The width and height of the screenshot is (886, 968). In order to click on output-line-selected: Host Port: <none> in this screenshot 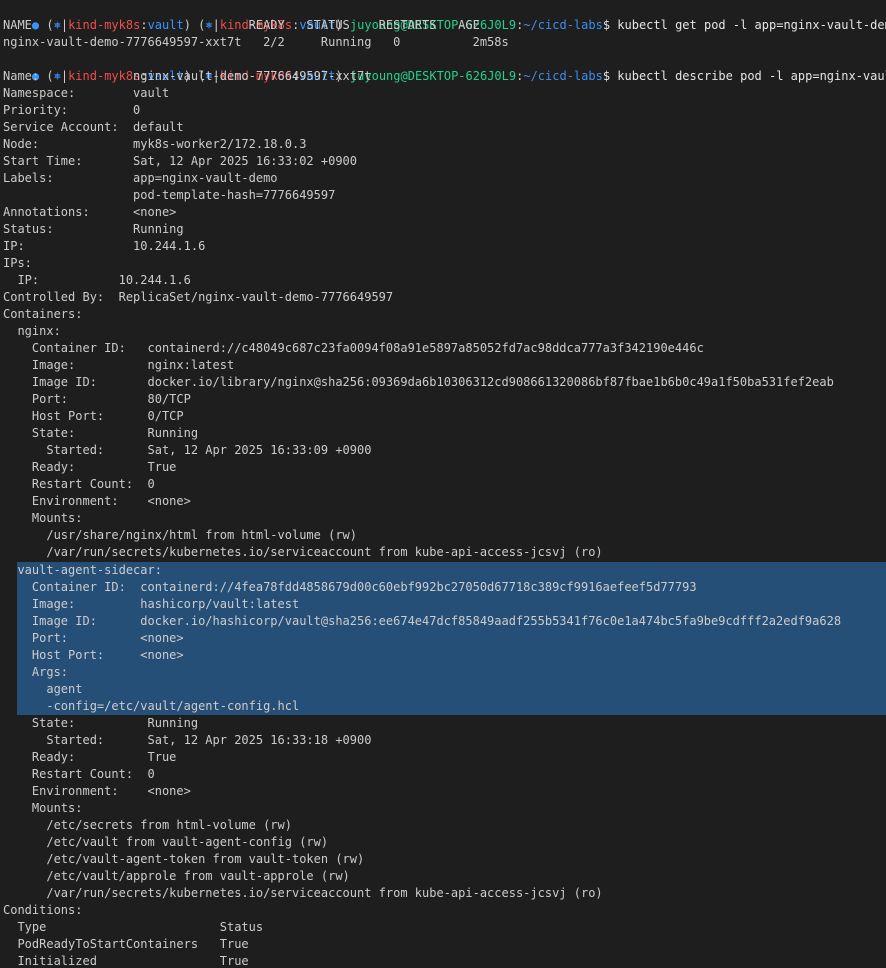, I will do `click(93, 655)`.